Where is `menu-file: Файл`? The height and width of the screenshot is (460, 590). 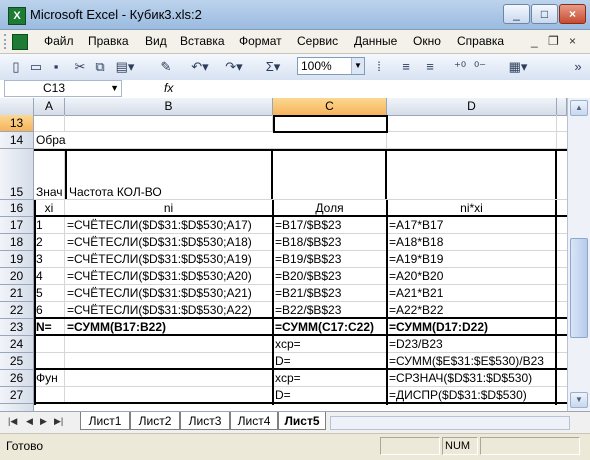 menu-file: Файл is located at coordinates (59, 41).